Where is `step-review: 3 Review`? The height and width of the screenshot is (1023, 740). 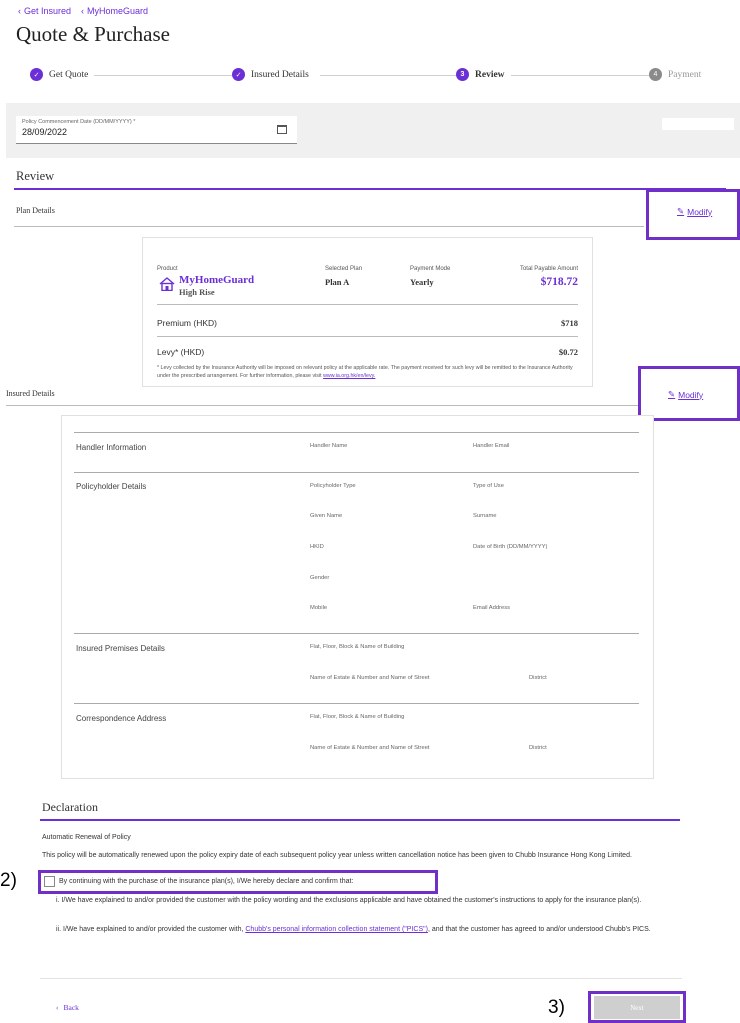
step-review: 3 Review is located at coordinates (483, 74).